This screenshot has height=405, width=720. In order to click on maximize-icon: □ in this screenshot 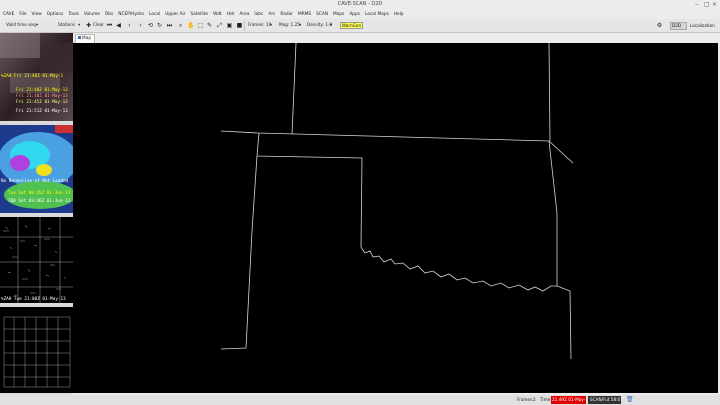, I will do `click(707, 4)`.